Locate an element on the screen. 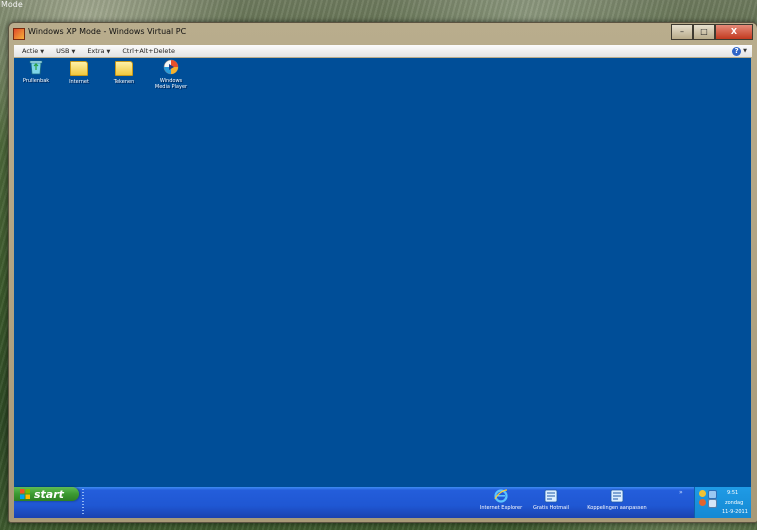 The height and width of the screenshot is (530, 757). clock-day: zondag is located at coordinates (734, 503).